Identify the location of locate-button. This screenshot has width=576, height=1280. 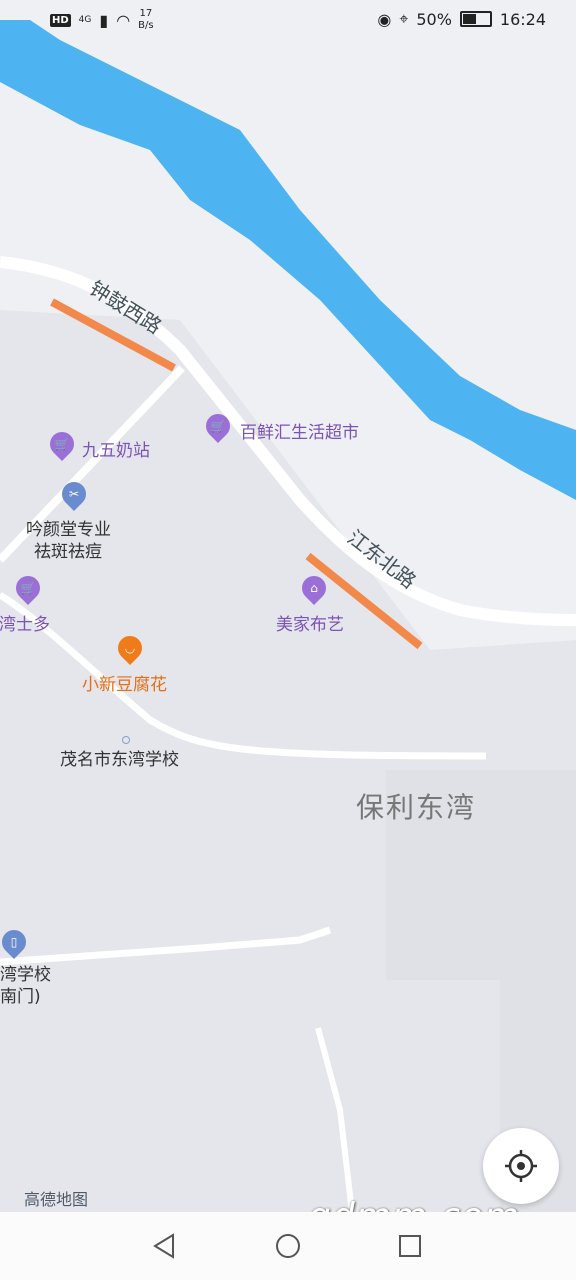
(521, 1166).